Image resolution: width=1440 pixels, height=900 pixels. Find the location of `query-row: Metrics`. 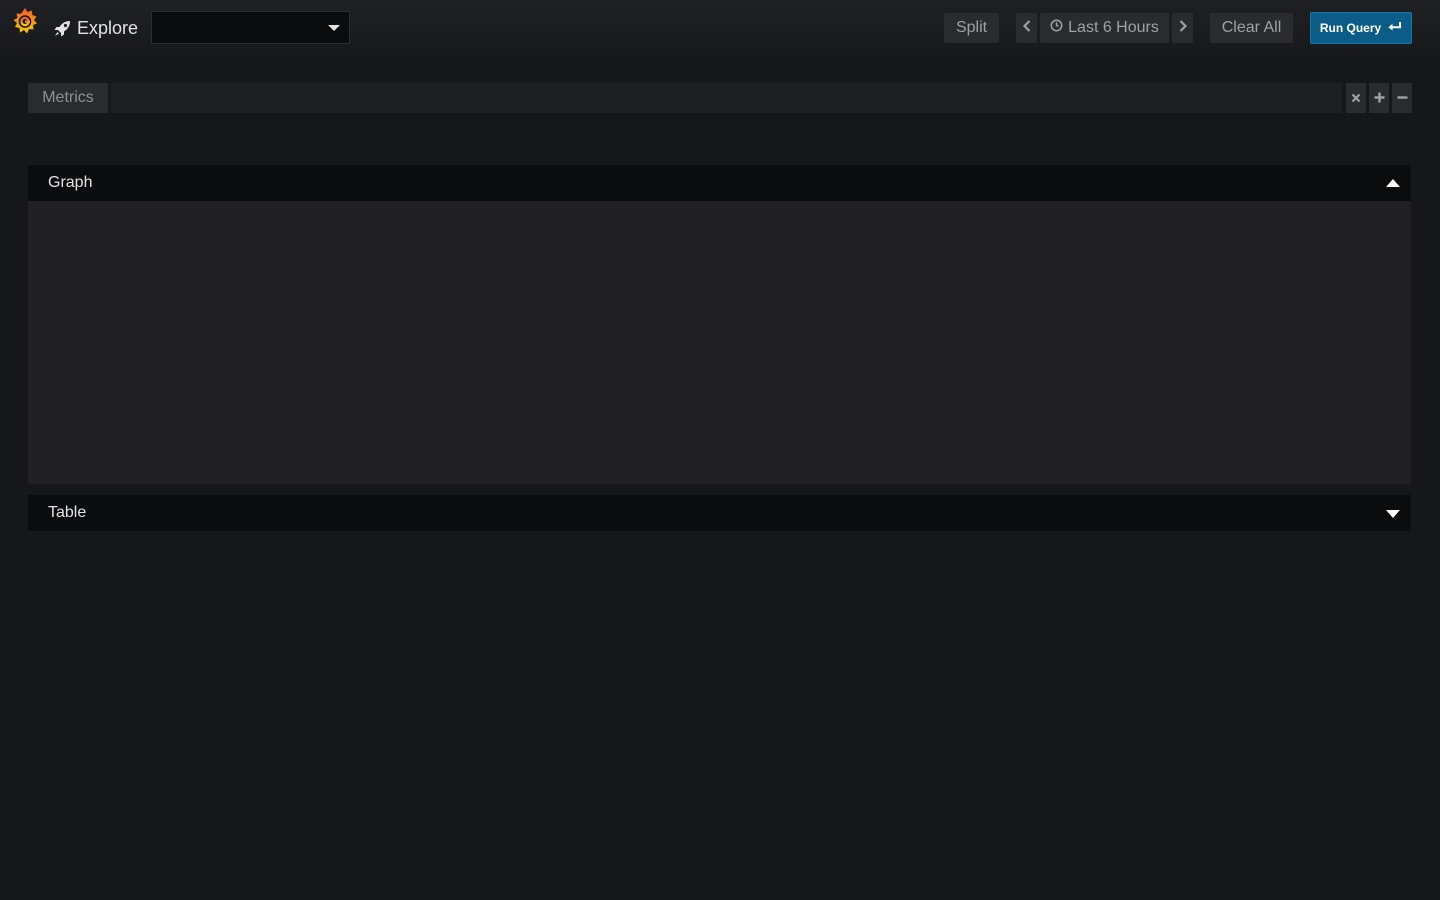

query-row: Metrics is located at coordinates (720, 97).